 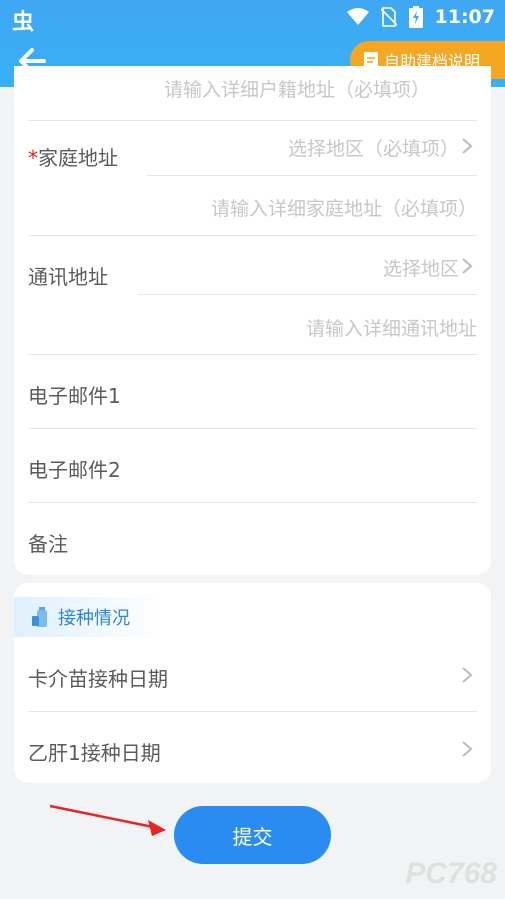 What do you see at coordinates (297, 88) in the screenshot?
I see `native-address-detail-input: 请输入详细户籍地址（必填项）` at bounding box center [297, 88].